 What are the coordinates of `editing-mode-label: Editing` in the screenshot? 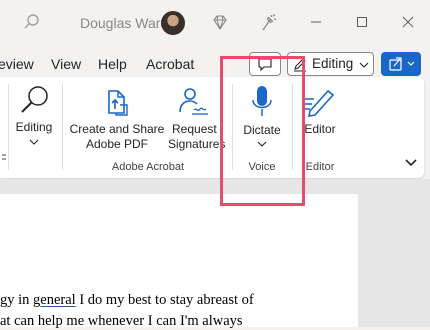 It's located at (333, 63).